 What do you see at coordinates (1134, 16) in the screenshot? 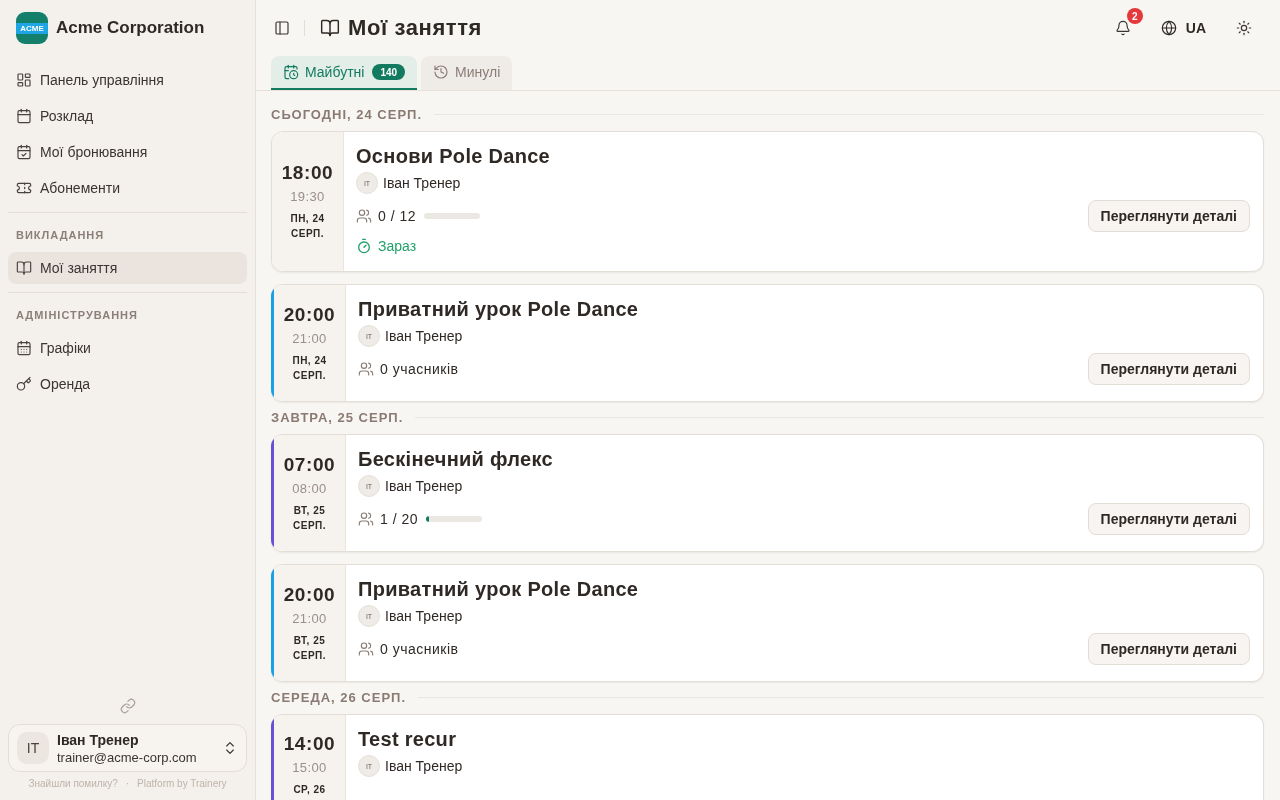
I see `notification-badge: 2` at bounding box center [1134, 16].